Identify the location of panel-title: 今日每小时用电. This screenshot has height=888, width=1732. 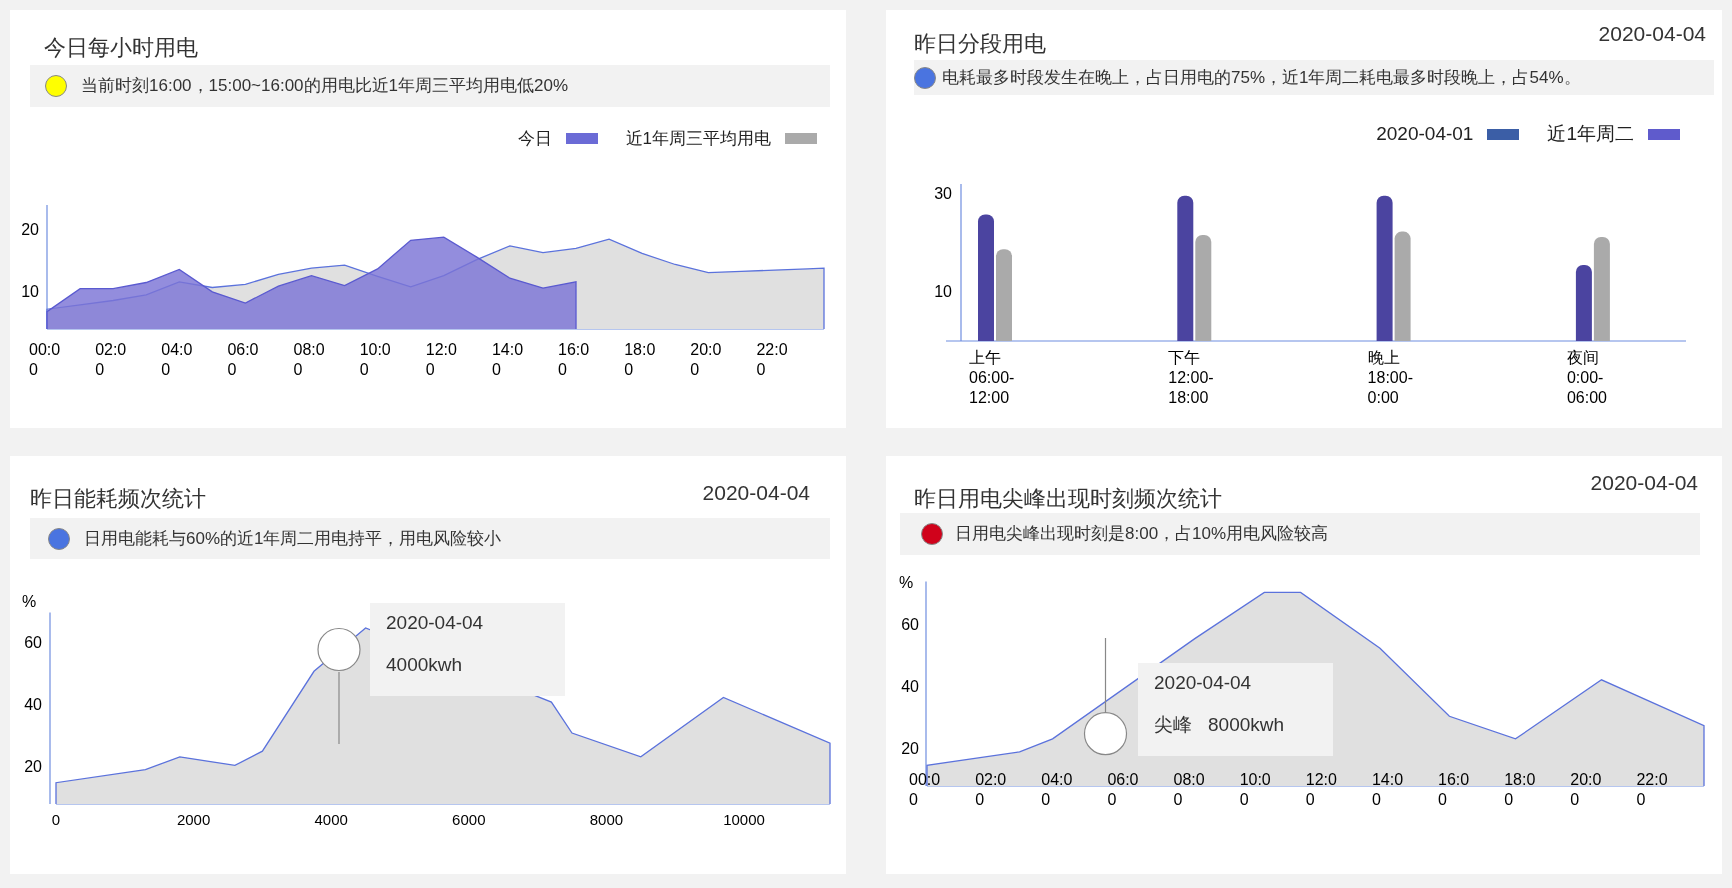
(121, 48).